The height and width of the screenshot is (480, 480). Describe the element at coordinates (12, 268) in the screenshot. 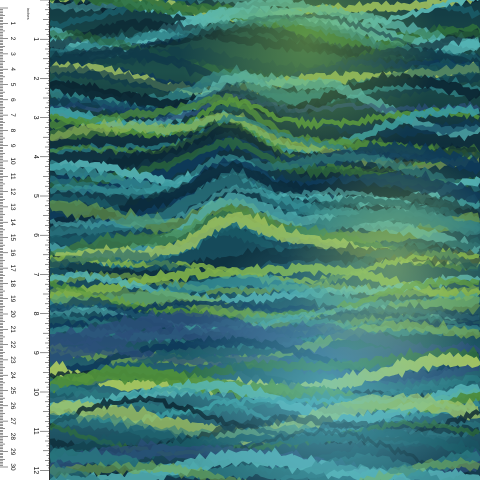

I see `ruler-cm-label: 17` at that location.